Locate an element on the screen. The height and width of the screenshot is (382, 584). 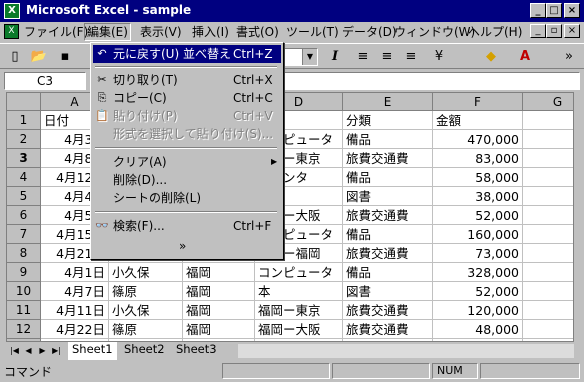
cell-c11: 福岡 is located at coordinates (219, 310).